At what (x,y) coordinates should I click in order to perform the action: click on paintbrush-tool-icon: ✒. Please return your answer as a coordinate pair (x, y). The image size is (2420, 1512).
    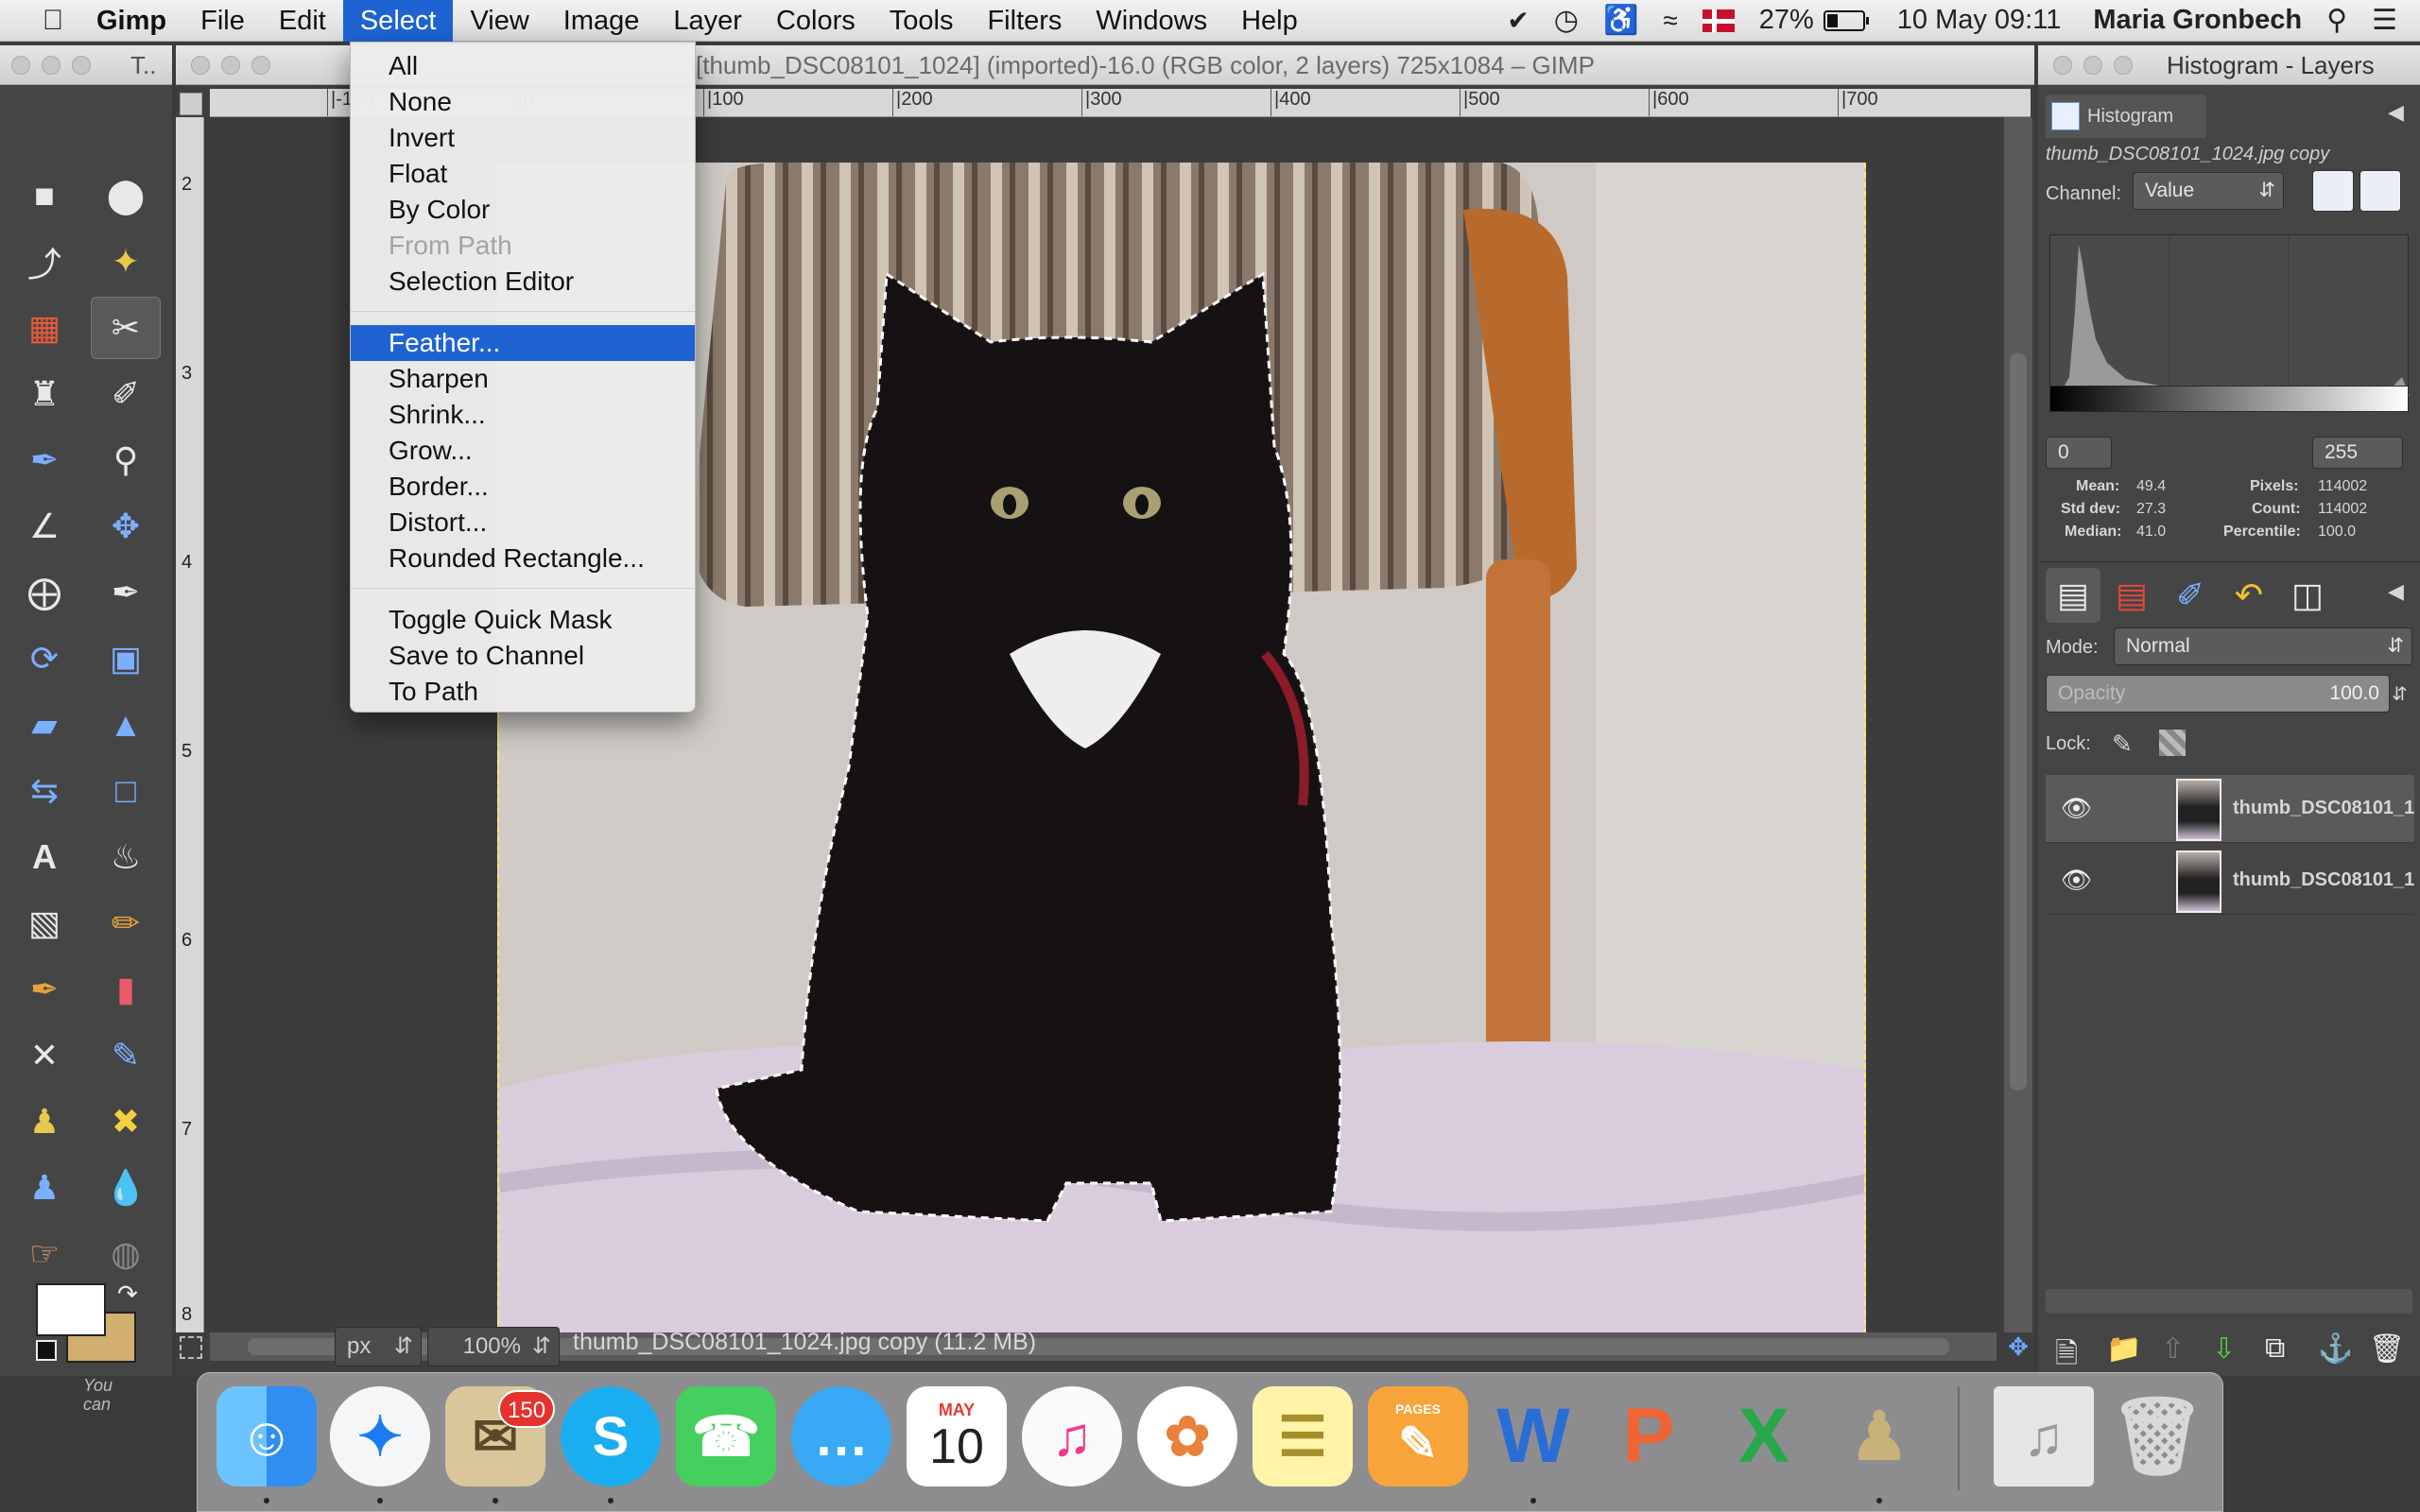
    Looking at the image, I should click on (44, 989).